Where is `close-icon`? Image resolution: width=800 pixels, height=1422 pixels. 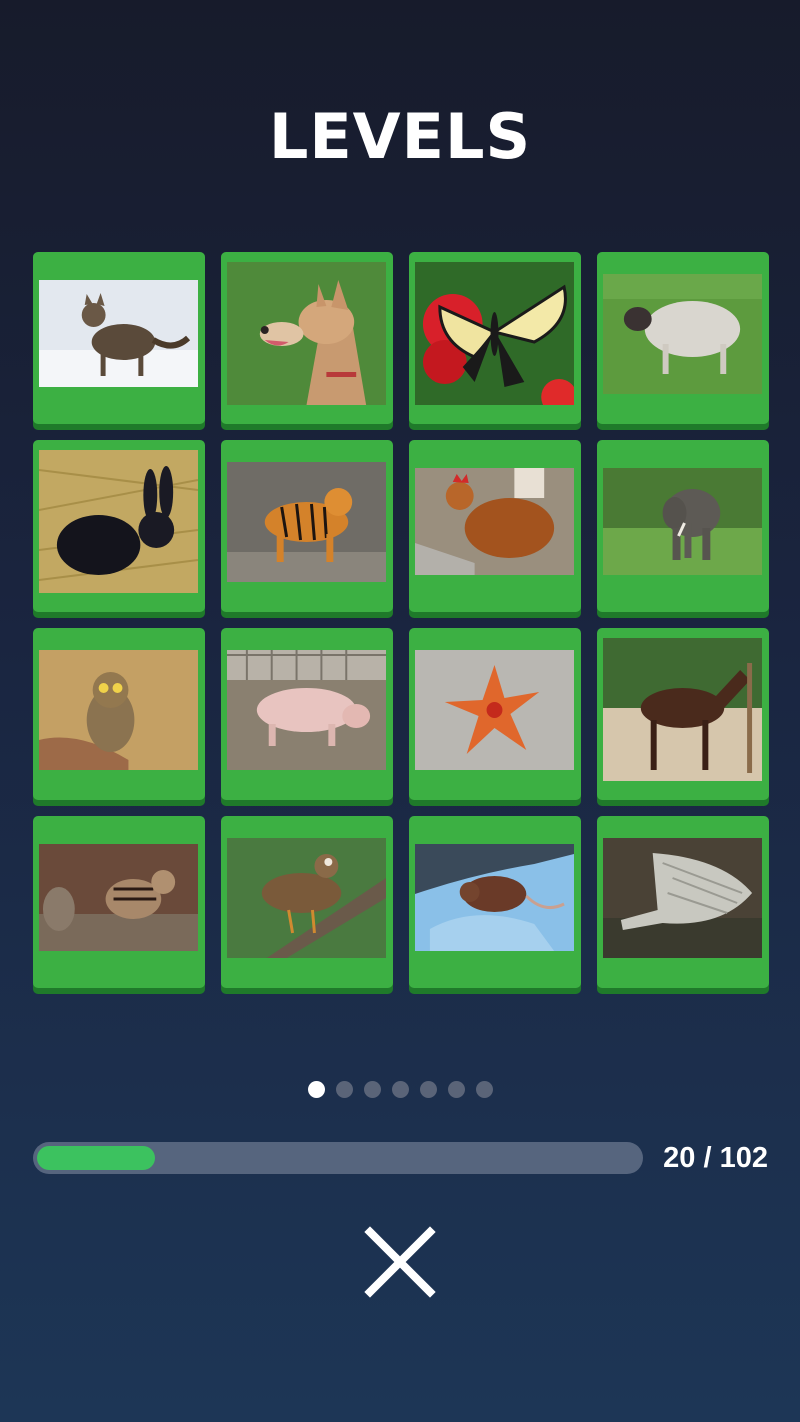
close-icon is located at coordinates (400, 1262).